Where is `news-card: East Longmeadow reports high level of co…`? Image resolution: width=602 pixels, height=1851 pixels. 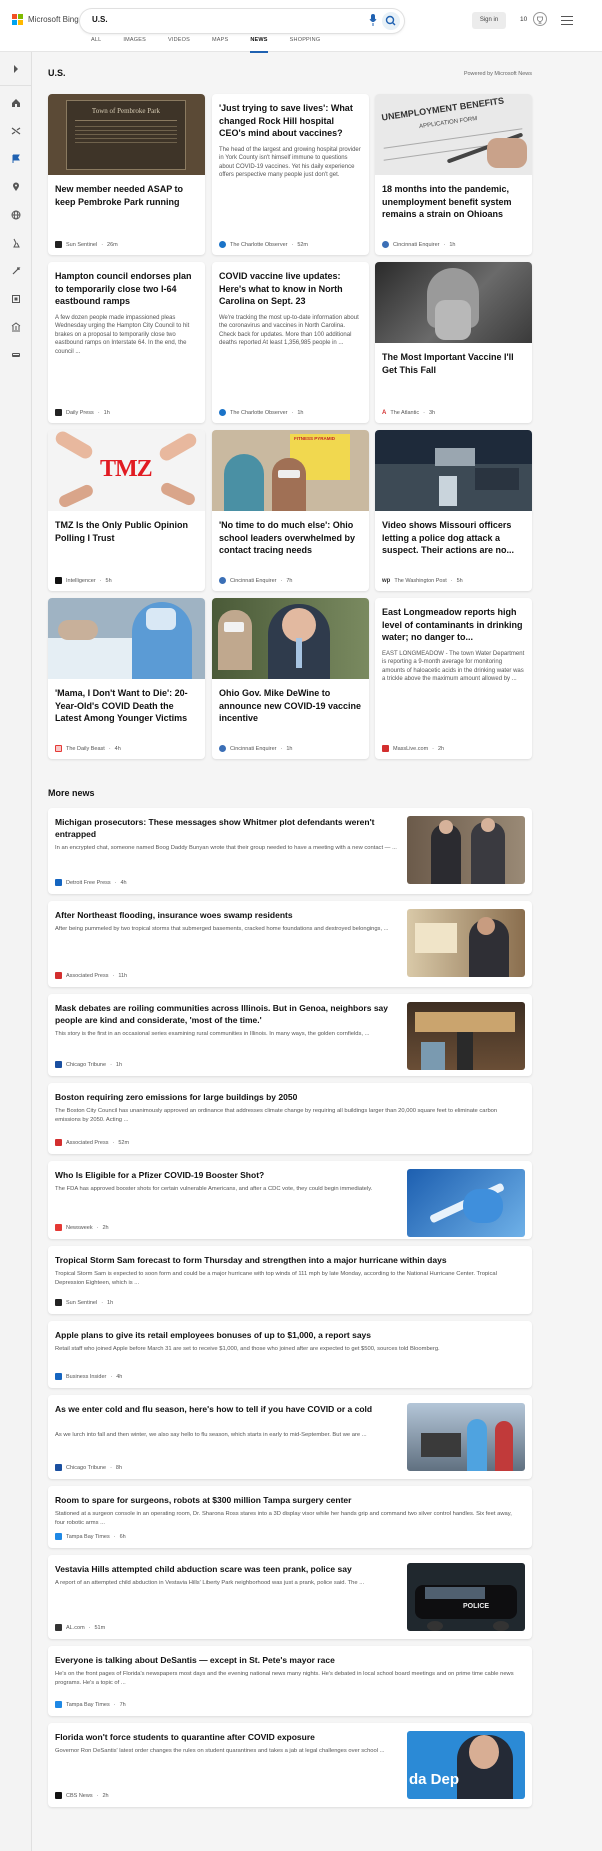
news-card: East Longmeadow reports high level of co… is located at coordinates (453, 678).